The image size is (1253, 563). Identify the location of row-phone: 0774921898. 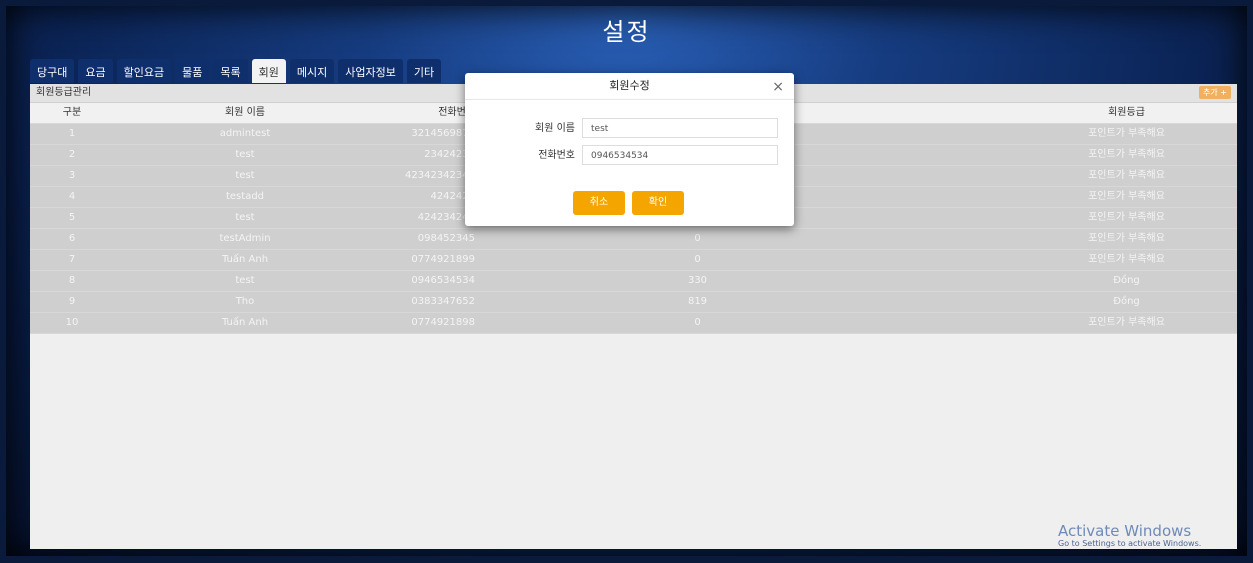
(443, 322).